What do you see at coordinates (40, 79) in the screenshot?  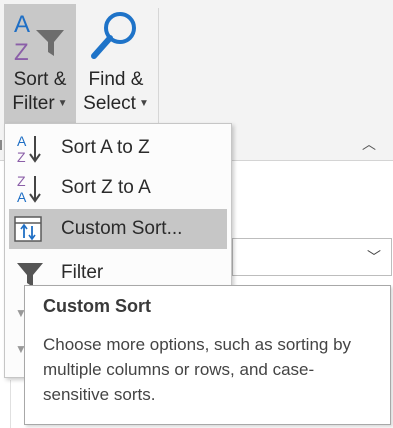 I see `sort-filter-label-line1: Sort &` at bounding box center [40, 79].